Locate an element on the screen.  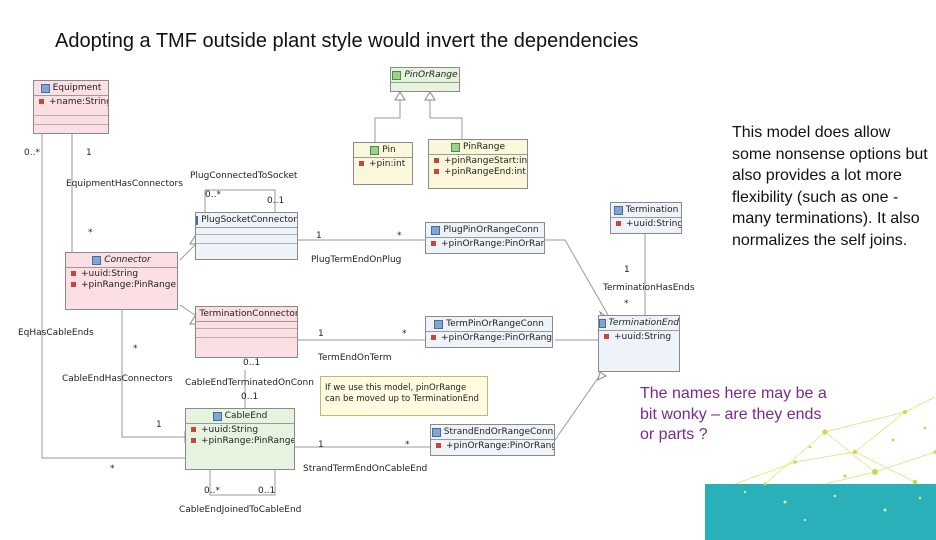
attr-cable-end-uuid: +uuid:String is located at coordinates (230, 429).